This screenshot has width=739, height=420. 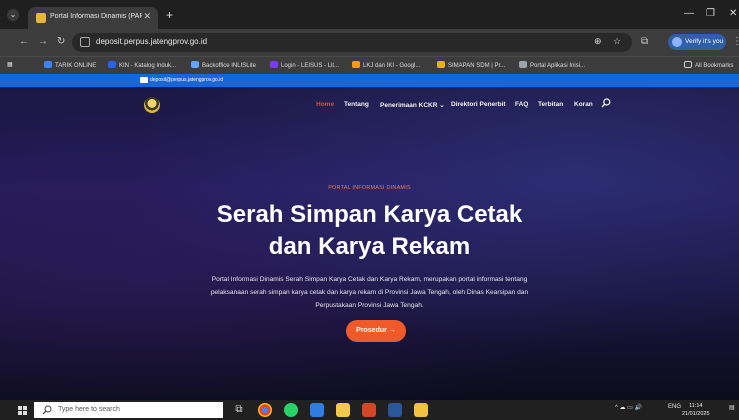 What do you see at coordinates (152, 105) in the screenshot?
I see `site-logo` at bounding box center [152, 105].